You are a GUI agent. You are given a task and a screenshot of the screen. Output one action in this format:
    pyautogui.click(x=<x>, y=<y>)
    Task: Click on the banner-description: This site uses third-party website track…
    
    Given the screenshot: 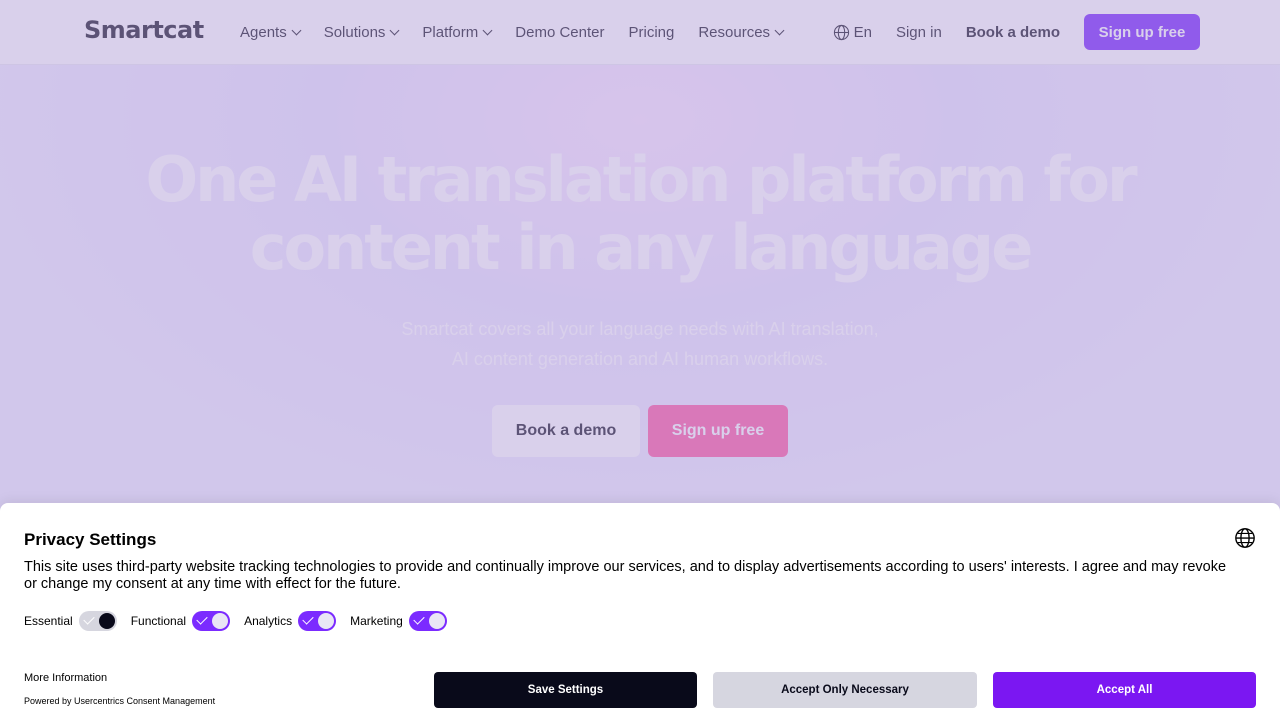 What is the action you would take?
    pyautogui.click(x=625, y=575)
    